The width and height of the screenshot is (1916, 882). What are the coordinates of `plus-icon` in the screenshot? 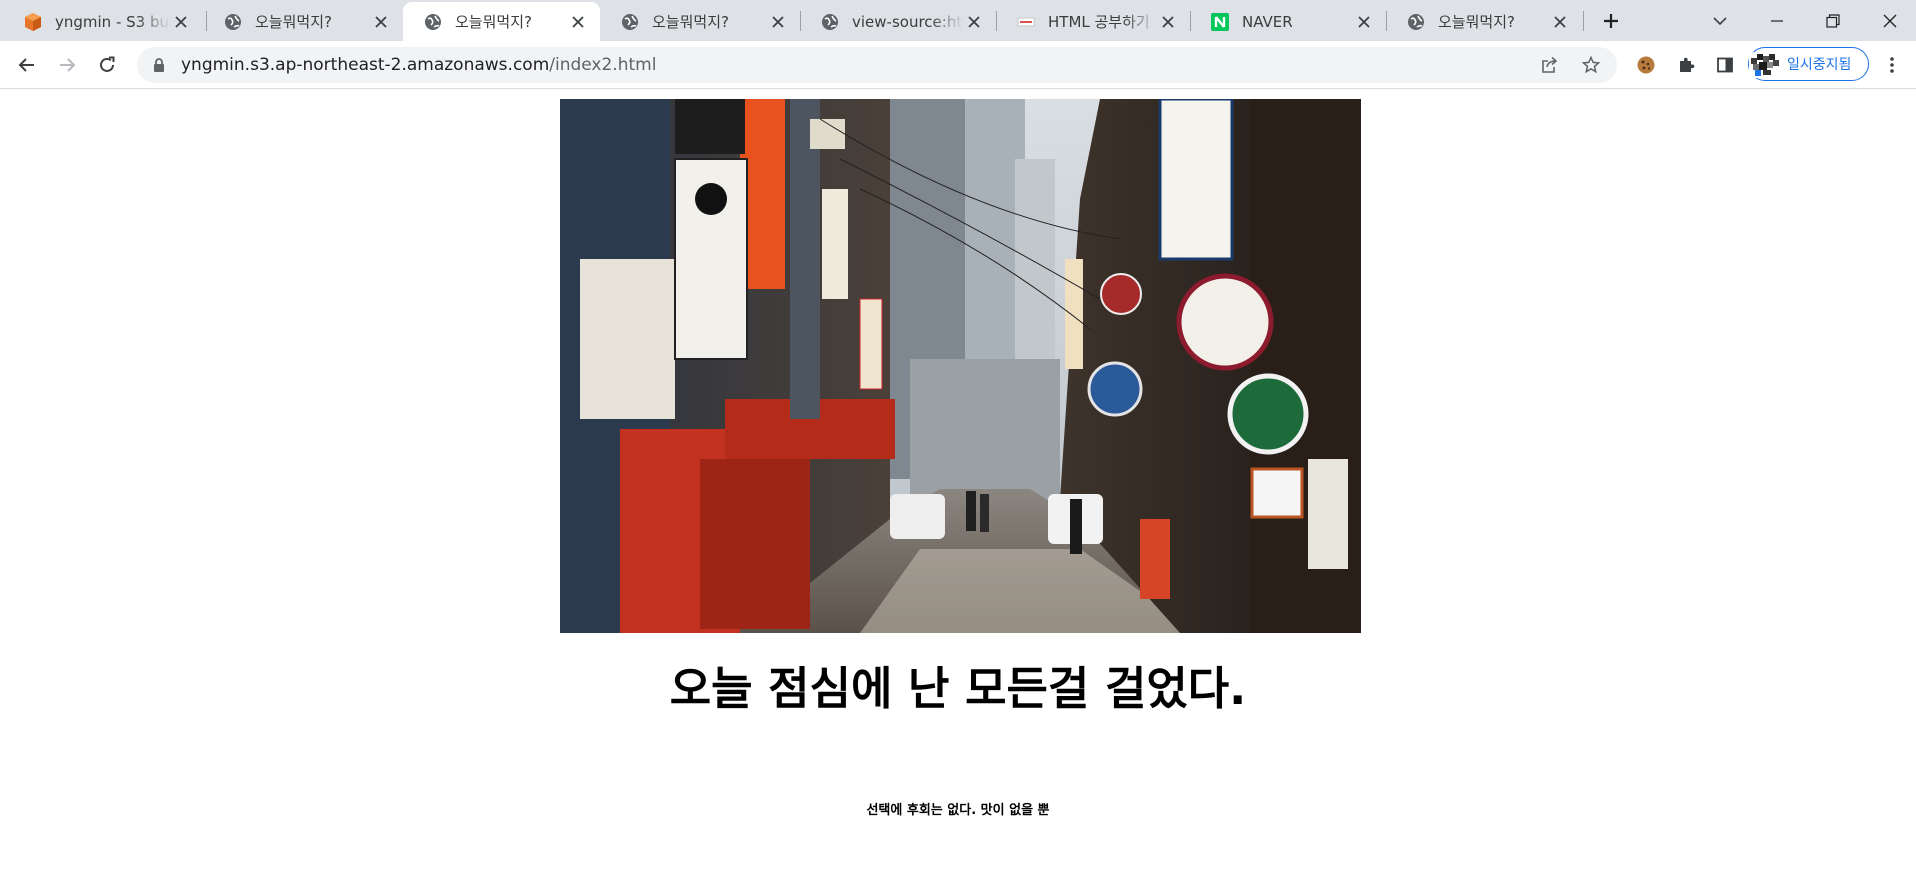 It's located at (1611, 21).